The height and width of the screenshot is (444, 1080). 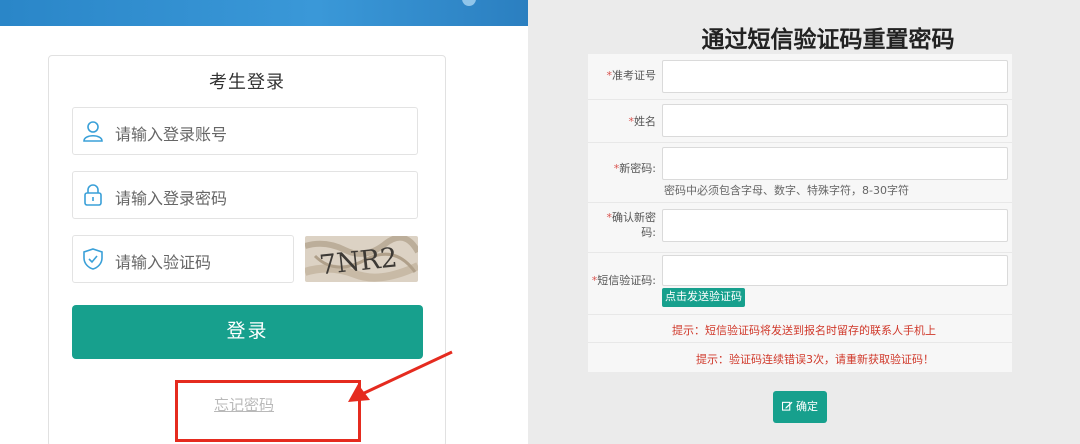 I want to click on form-row-tip-2: 提示：验证码连续错误3次，请重新获取验证码！, so click(x=800, y=357).